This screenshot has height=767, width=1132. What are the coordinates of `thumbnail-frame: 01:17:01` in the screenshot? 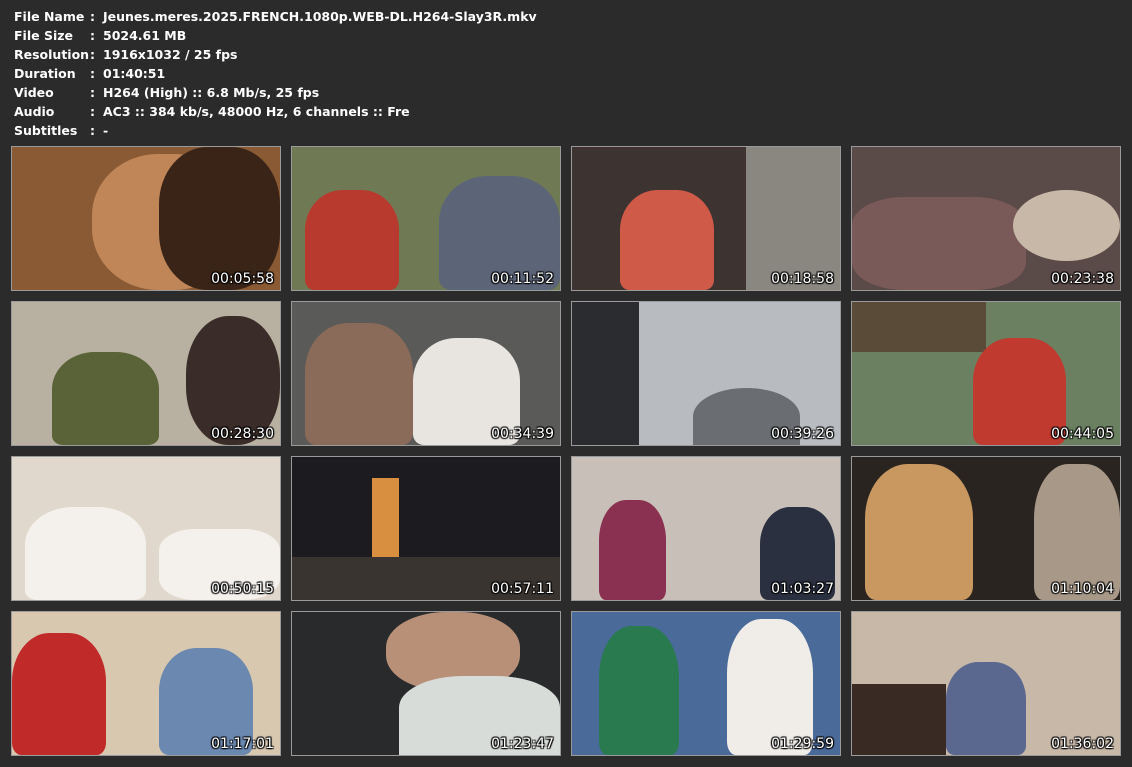 It's located at (146, 683).